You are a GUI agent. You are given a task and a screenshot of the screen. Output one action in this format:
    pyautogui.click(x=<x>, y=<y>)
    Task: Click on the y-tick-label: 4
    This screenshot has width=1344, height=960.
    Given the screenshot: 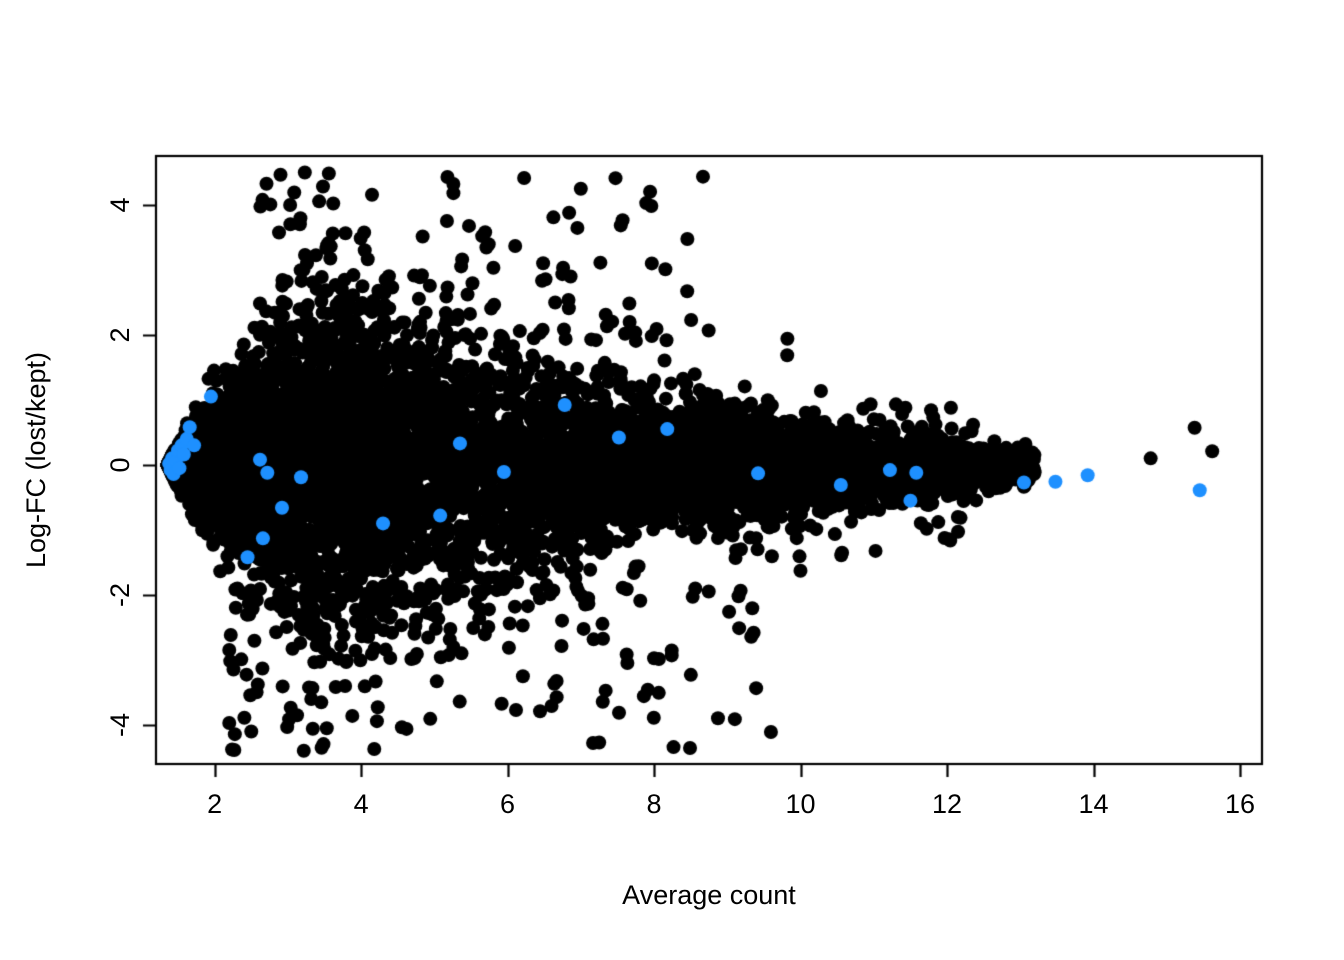 What is the action you would take?
    pyautogui.click(x=120, y=205)
    